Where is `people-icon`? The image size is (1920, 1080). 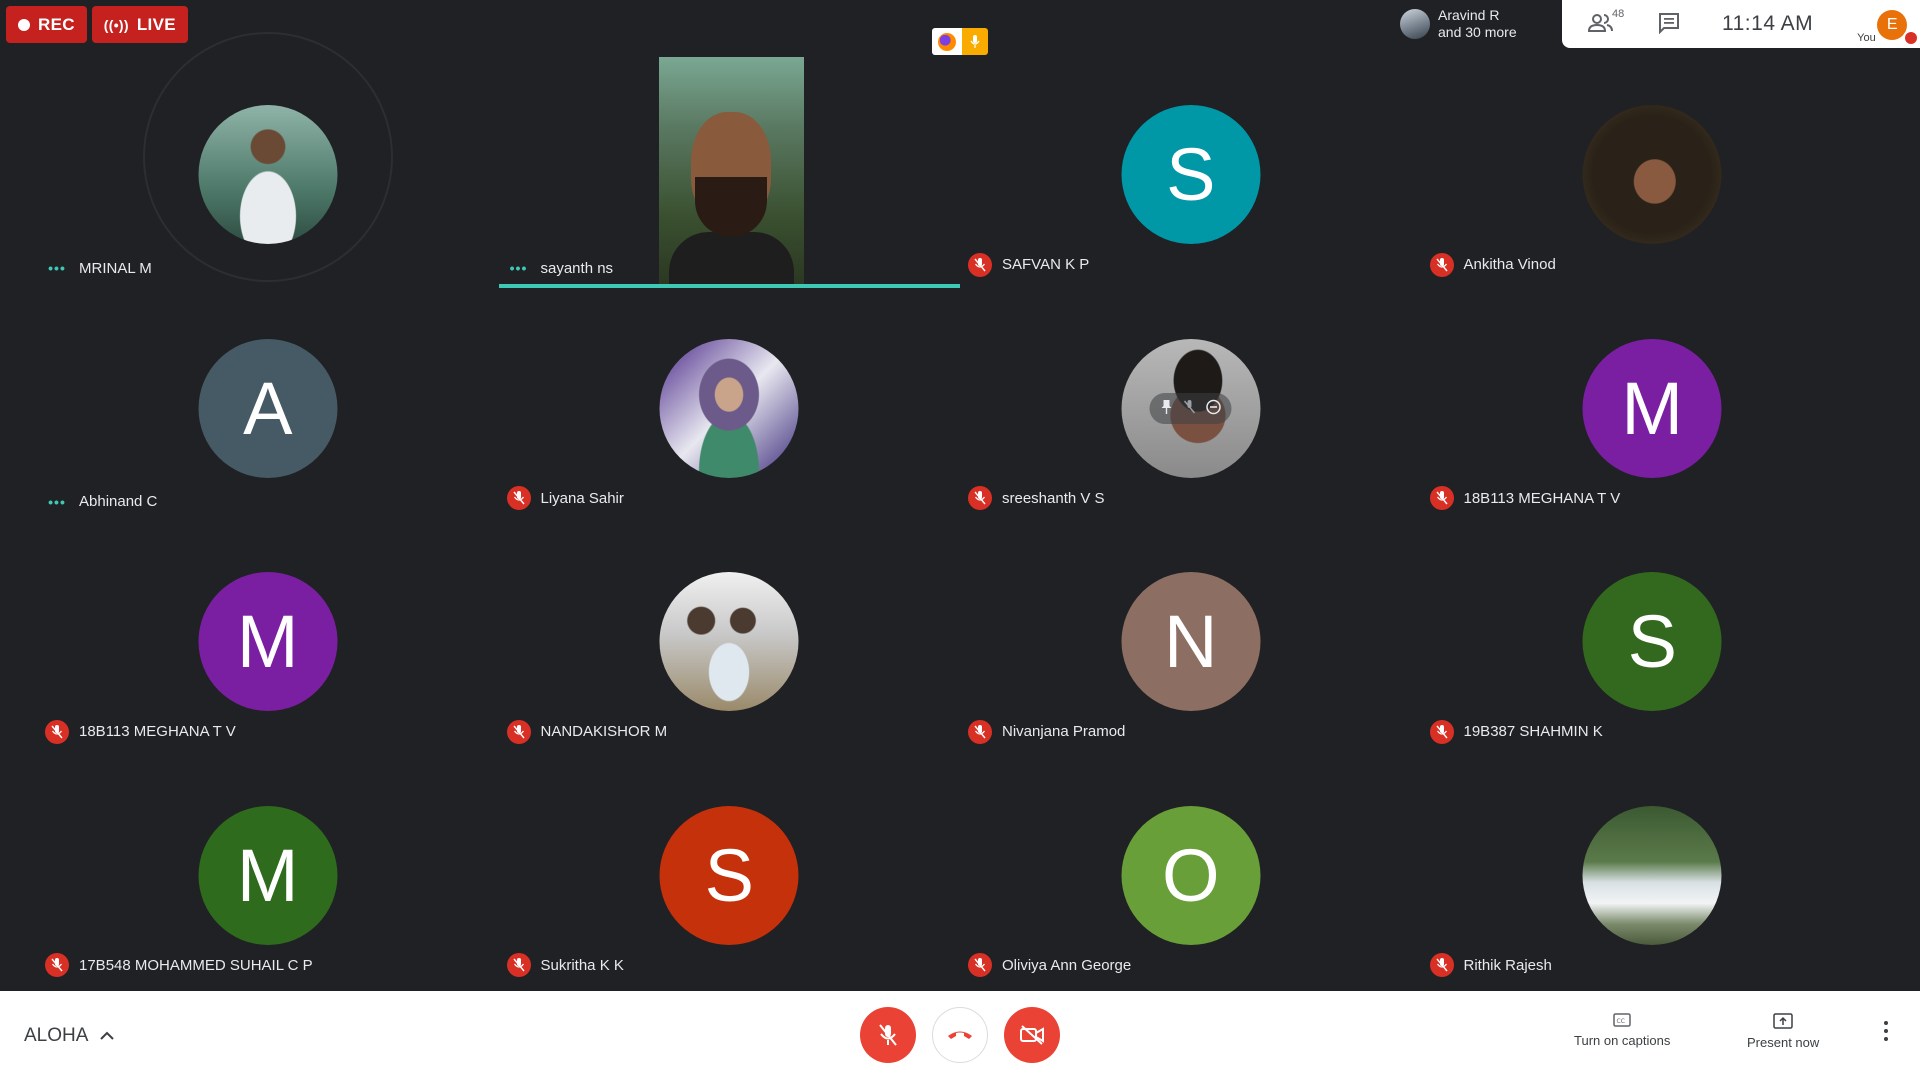 people-icon is located at coordinates (1600, 23).